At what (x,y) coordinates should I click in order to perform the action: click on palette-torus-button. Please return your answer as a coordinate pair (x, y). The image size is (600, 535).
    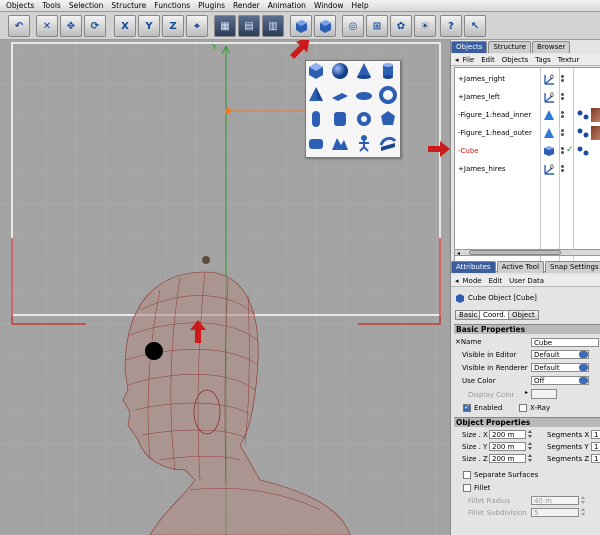
    Looking at the image, I should click on (390, 97).